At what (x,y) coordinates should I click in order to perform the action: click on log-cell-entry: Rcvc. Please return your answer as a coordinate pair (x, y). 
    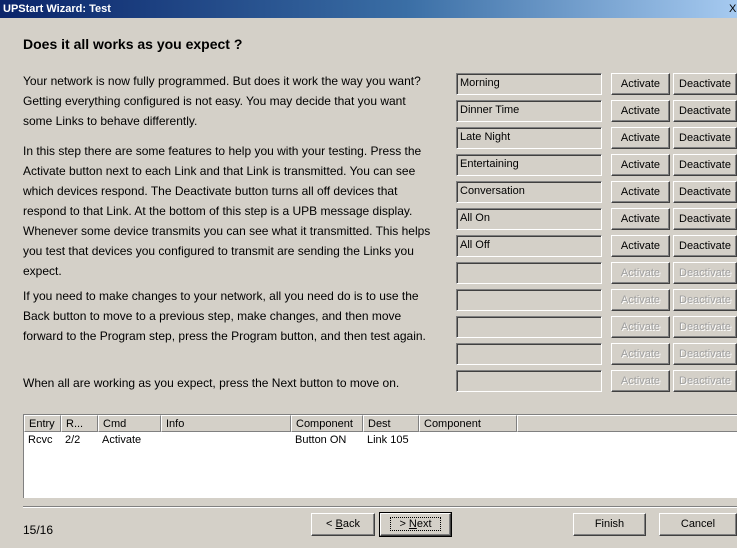
    Looking at the image, I should click on (40, 440).